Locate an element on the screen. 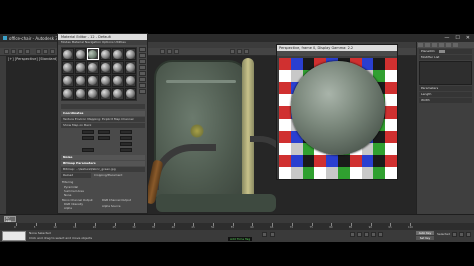 The image size is (474, 266). angle-snap-icon is located at coordinates (169, 51).